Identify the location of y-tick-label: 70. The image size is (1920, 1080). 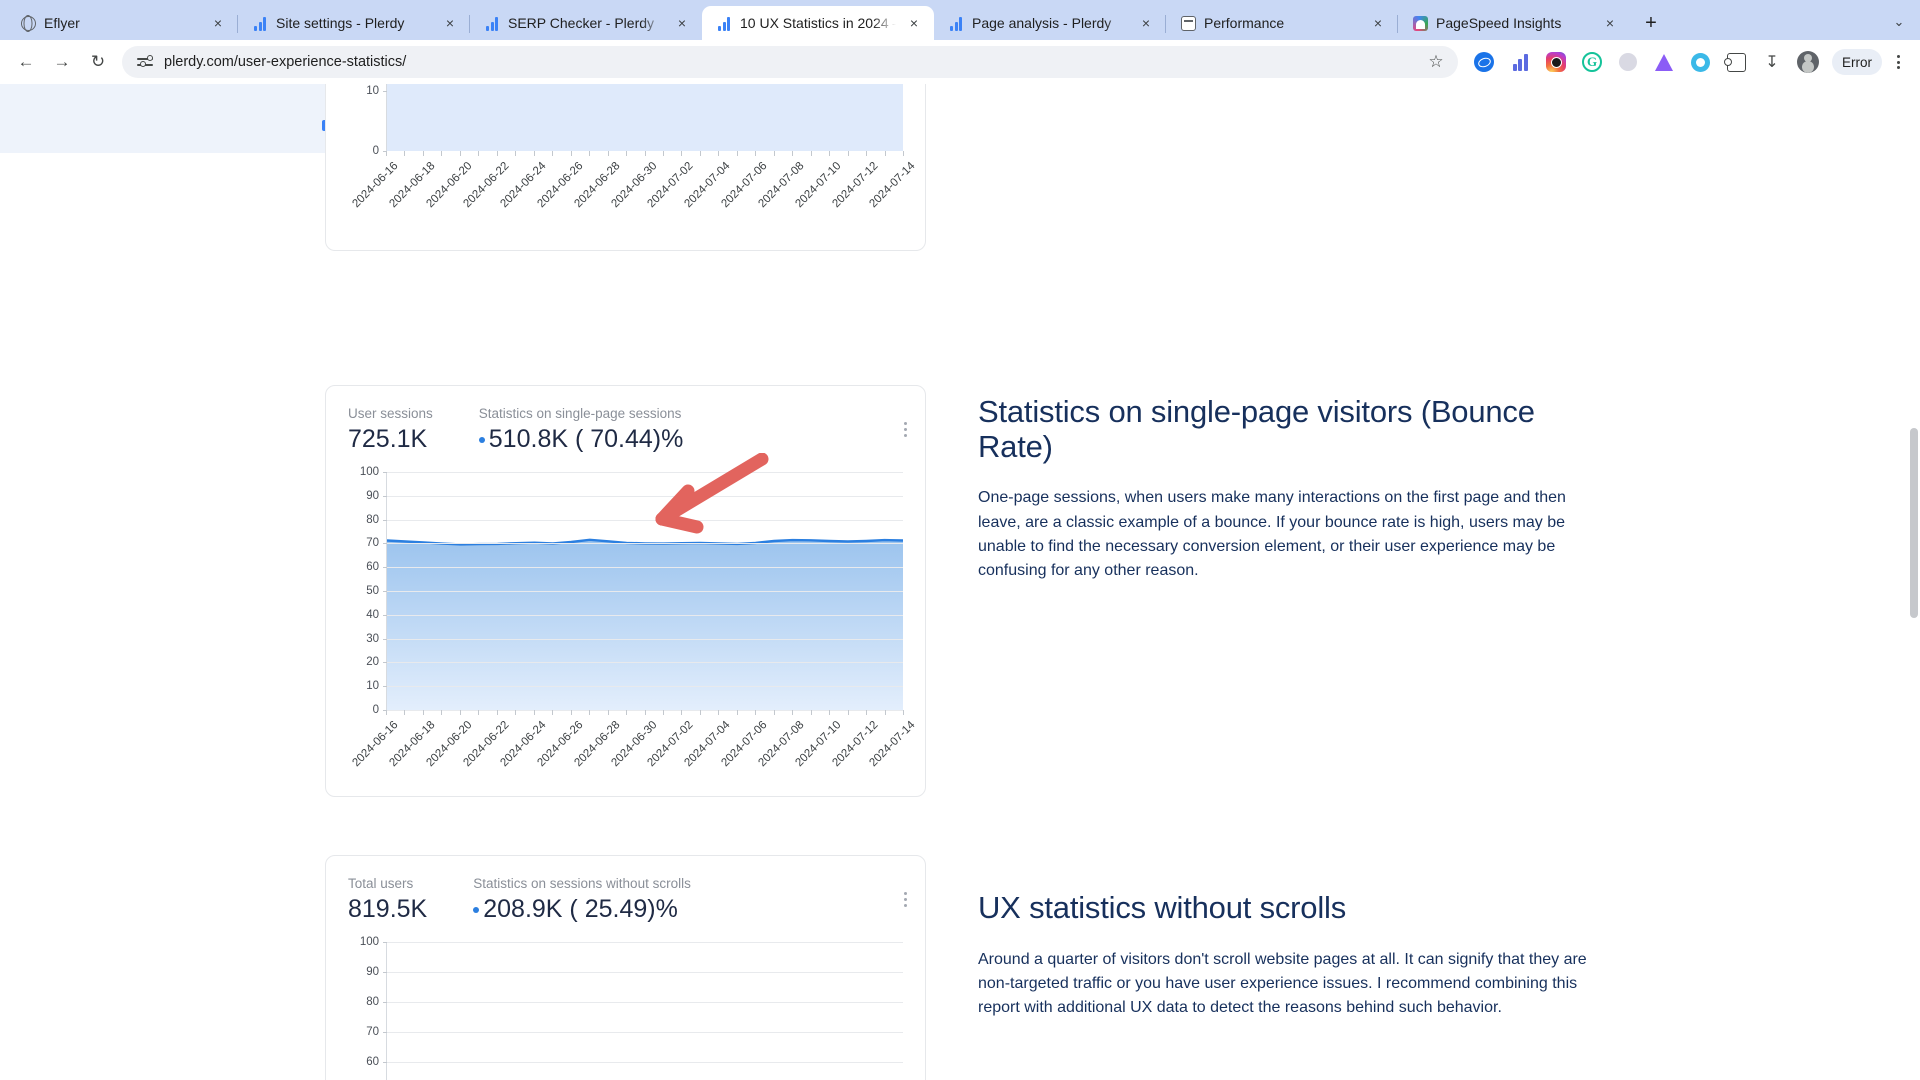
(372, 1032).